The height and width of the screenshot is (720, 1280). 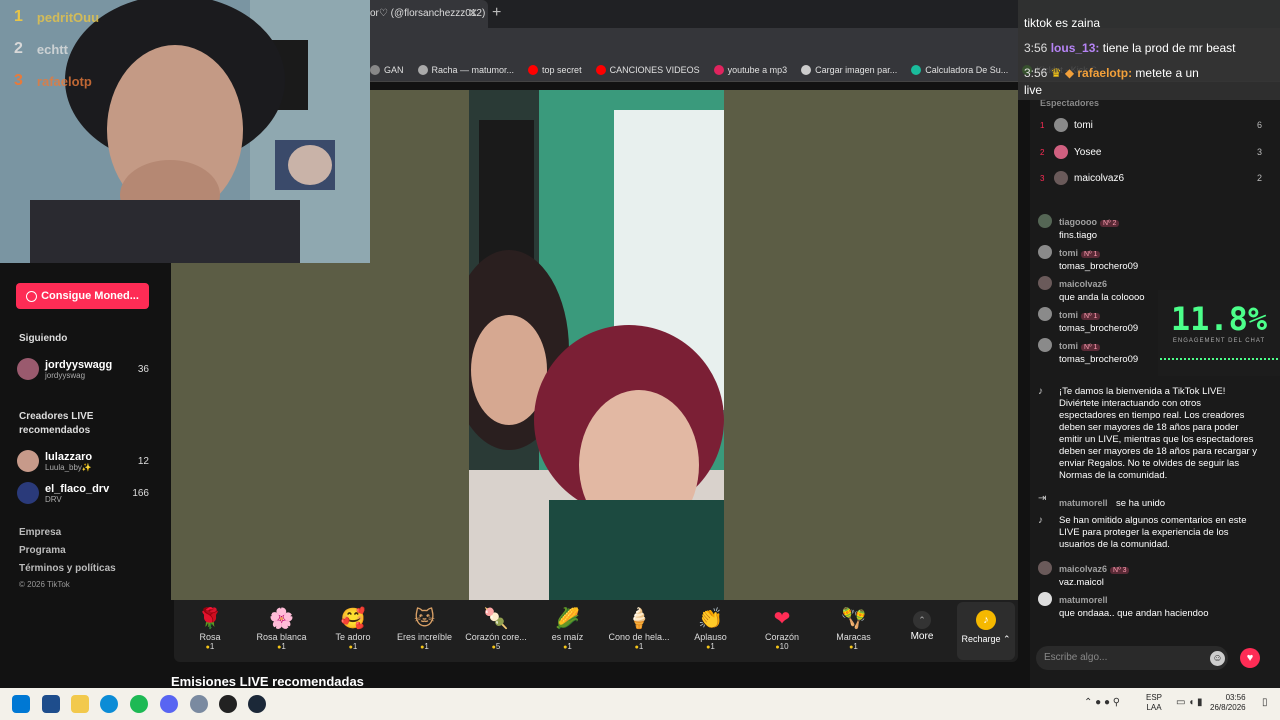 I want to click on gift-item: 🌽 es maíz ●1, so click(x=568, y=631).